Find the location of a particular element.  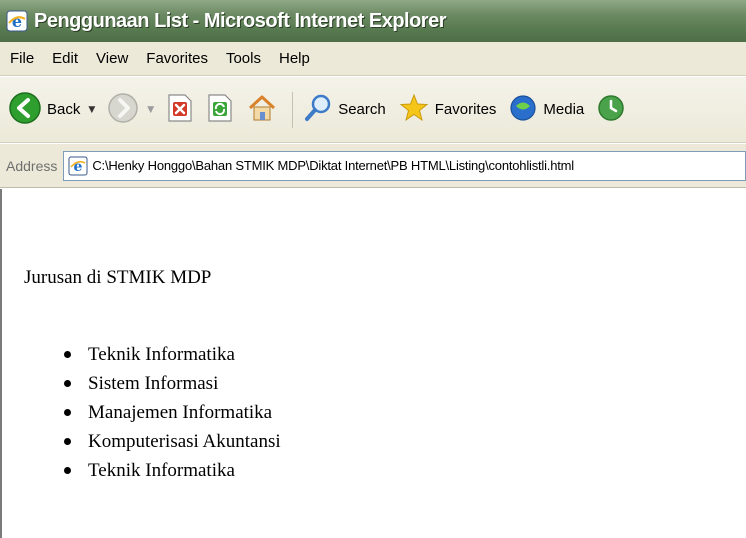

forward-arrow-icon is located at coordinates (123, 110).